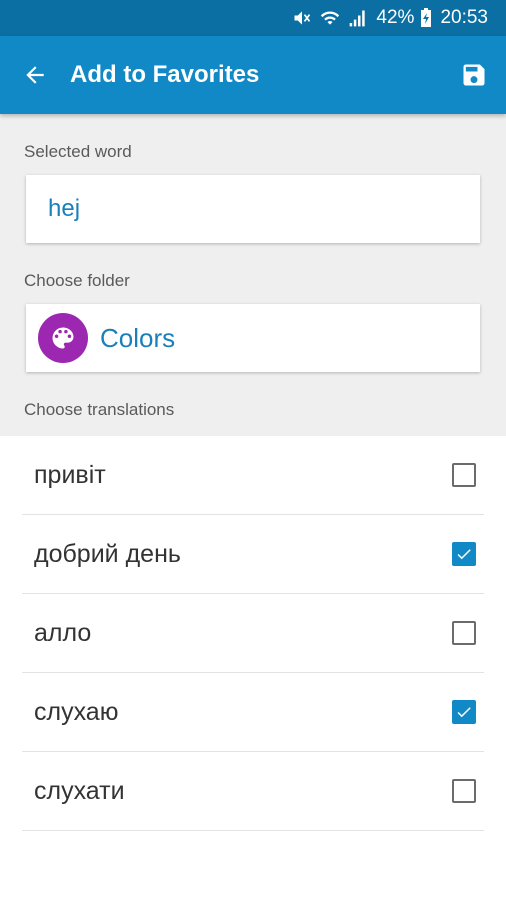 Image resolution: width=506 pixels, height=900 pixels. I want to click on translation-text: слухати, so click(79, 790).